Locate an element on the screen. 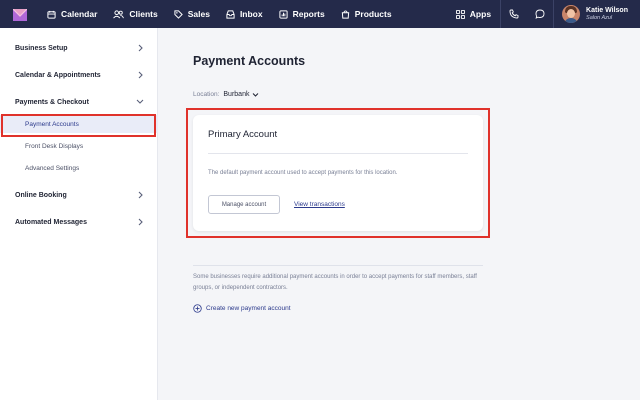 This screenshot has height=400, width=640. sidebar-group-automated-messages: Automated Messages is located at coordinates (79, 222).